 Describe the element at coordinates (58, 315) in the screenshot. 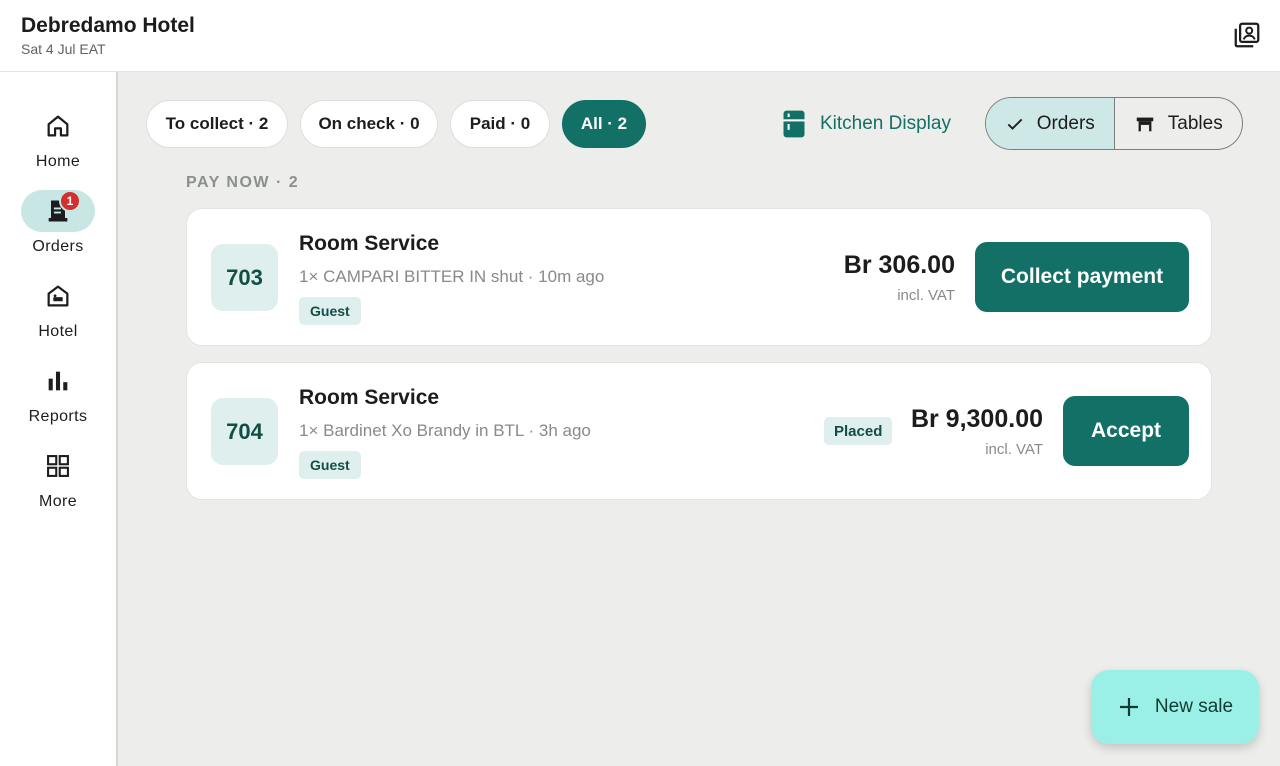

I see `nav-item-hotel: Hotel` at that location.